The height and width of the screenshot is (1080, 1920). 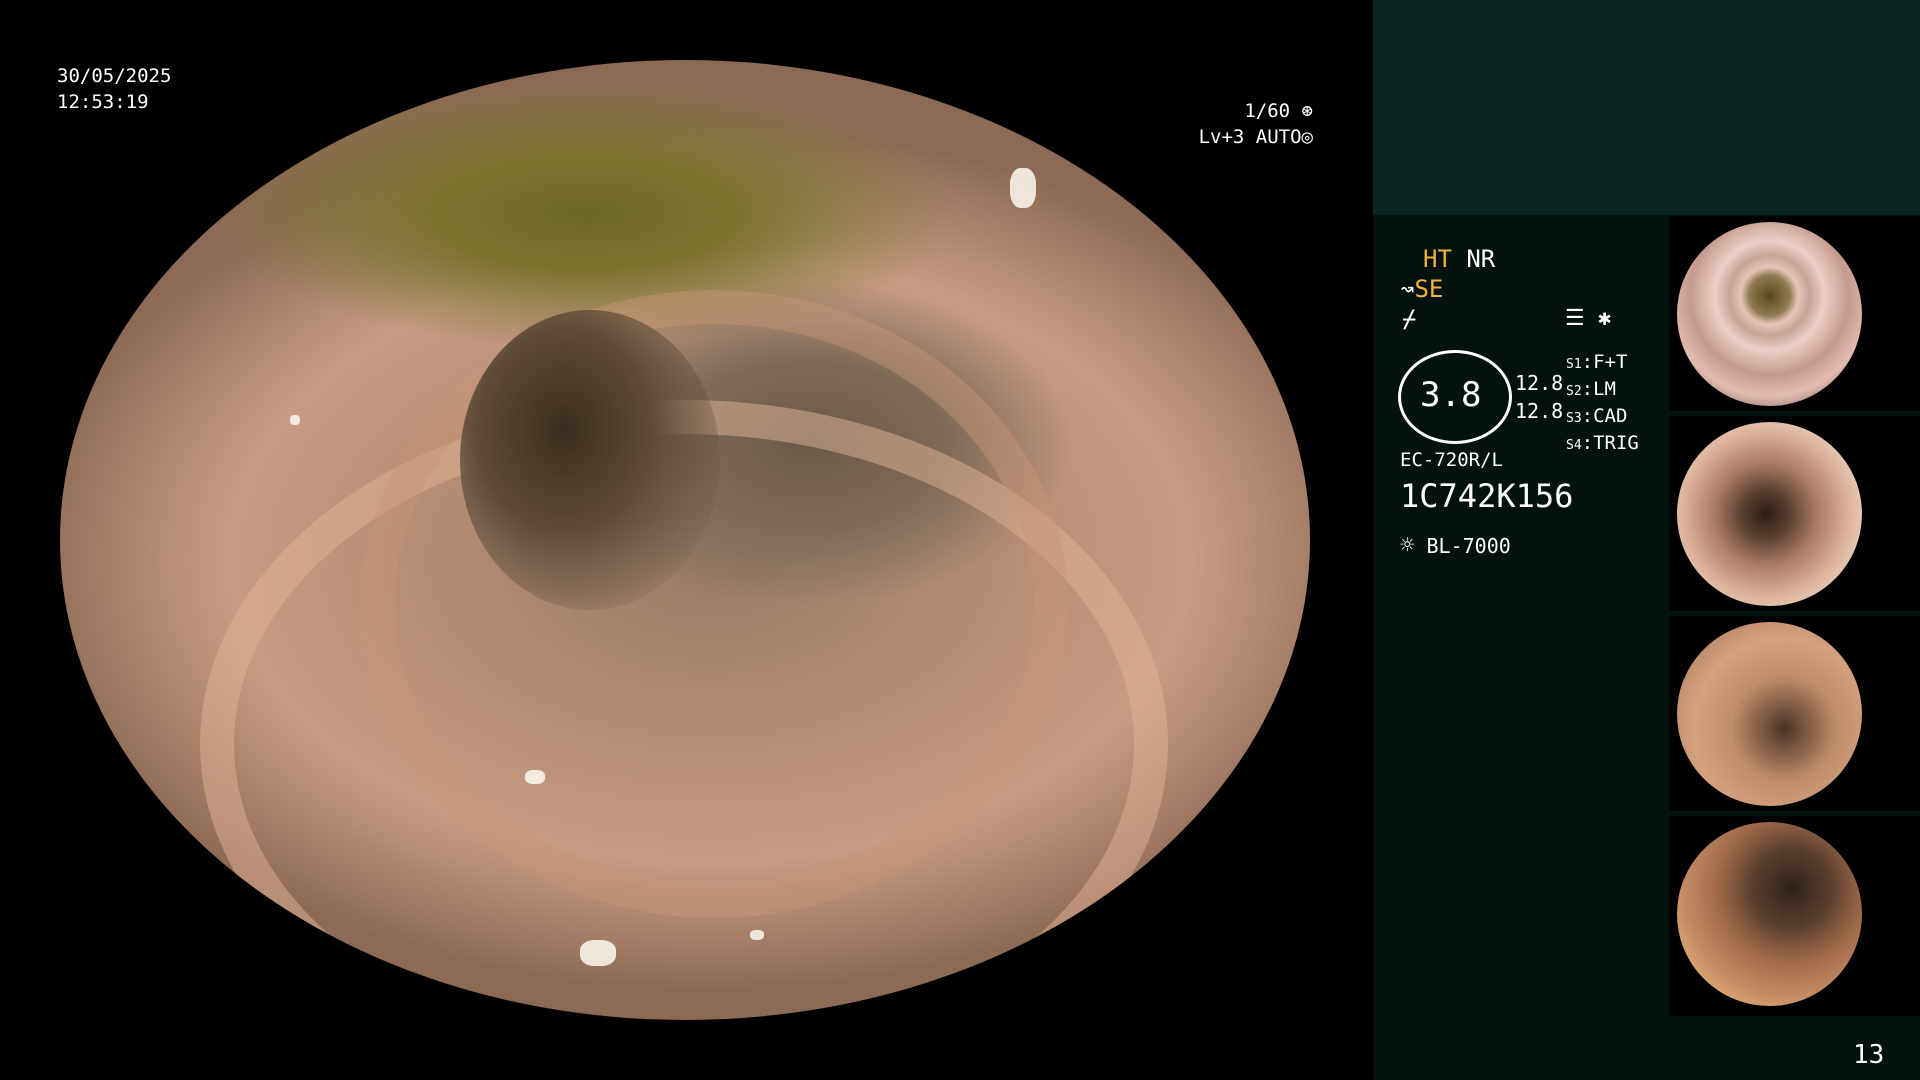 I want to click on info-panel-header, so click(x=1646, y=107).